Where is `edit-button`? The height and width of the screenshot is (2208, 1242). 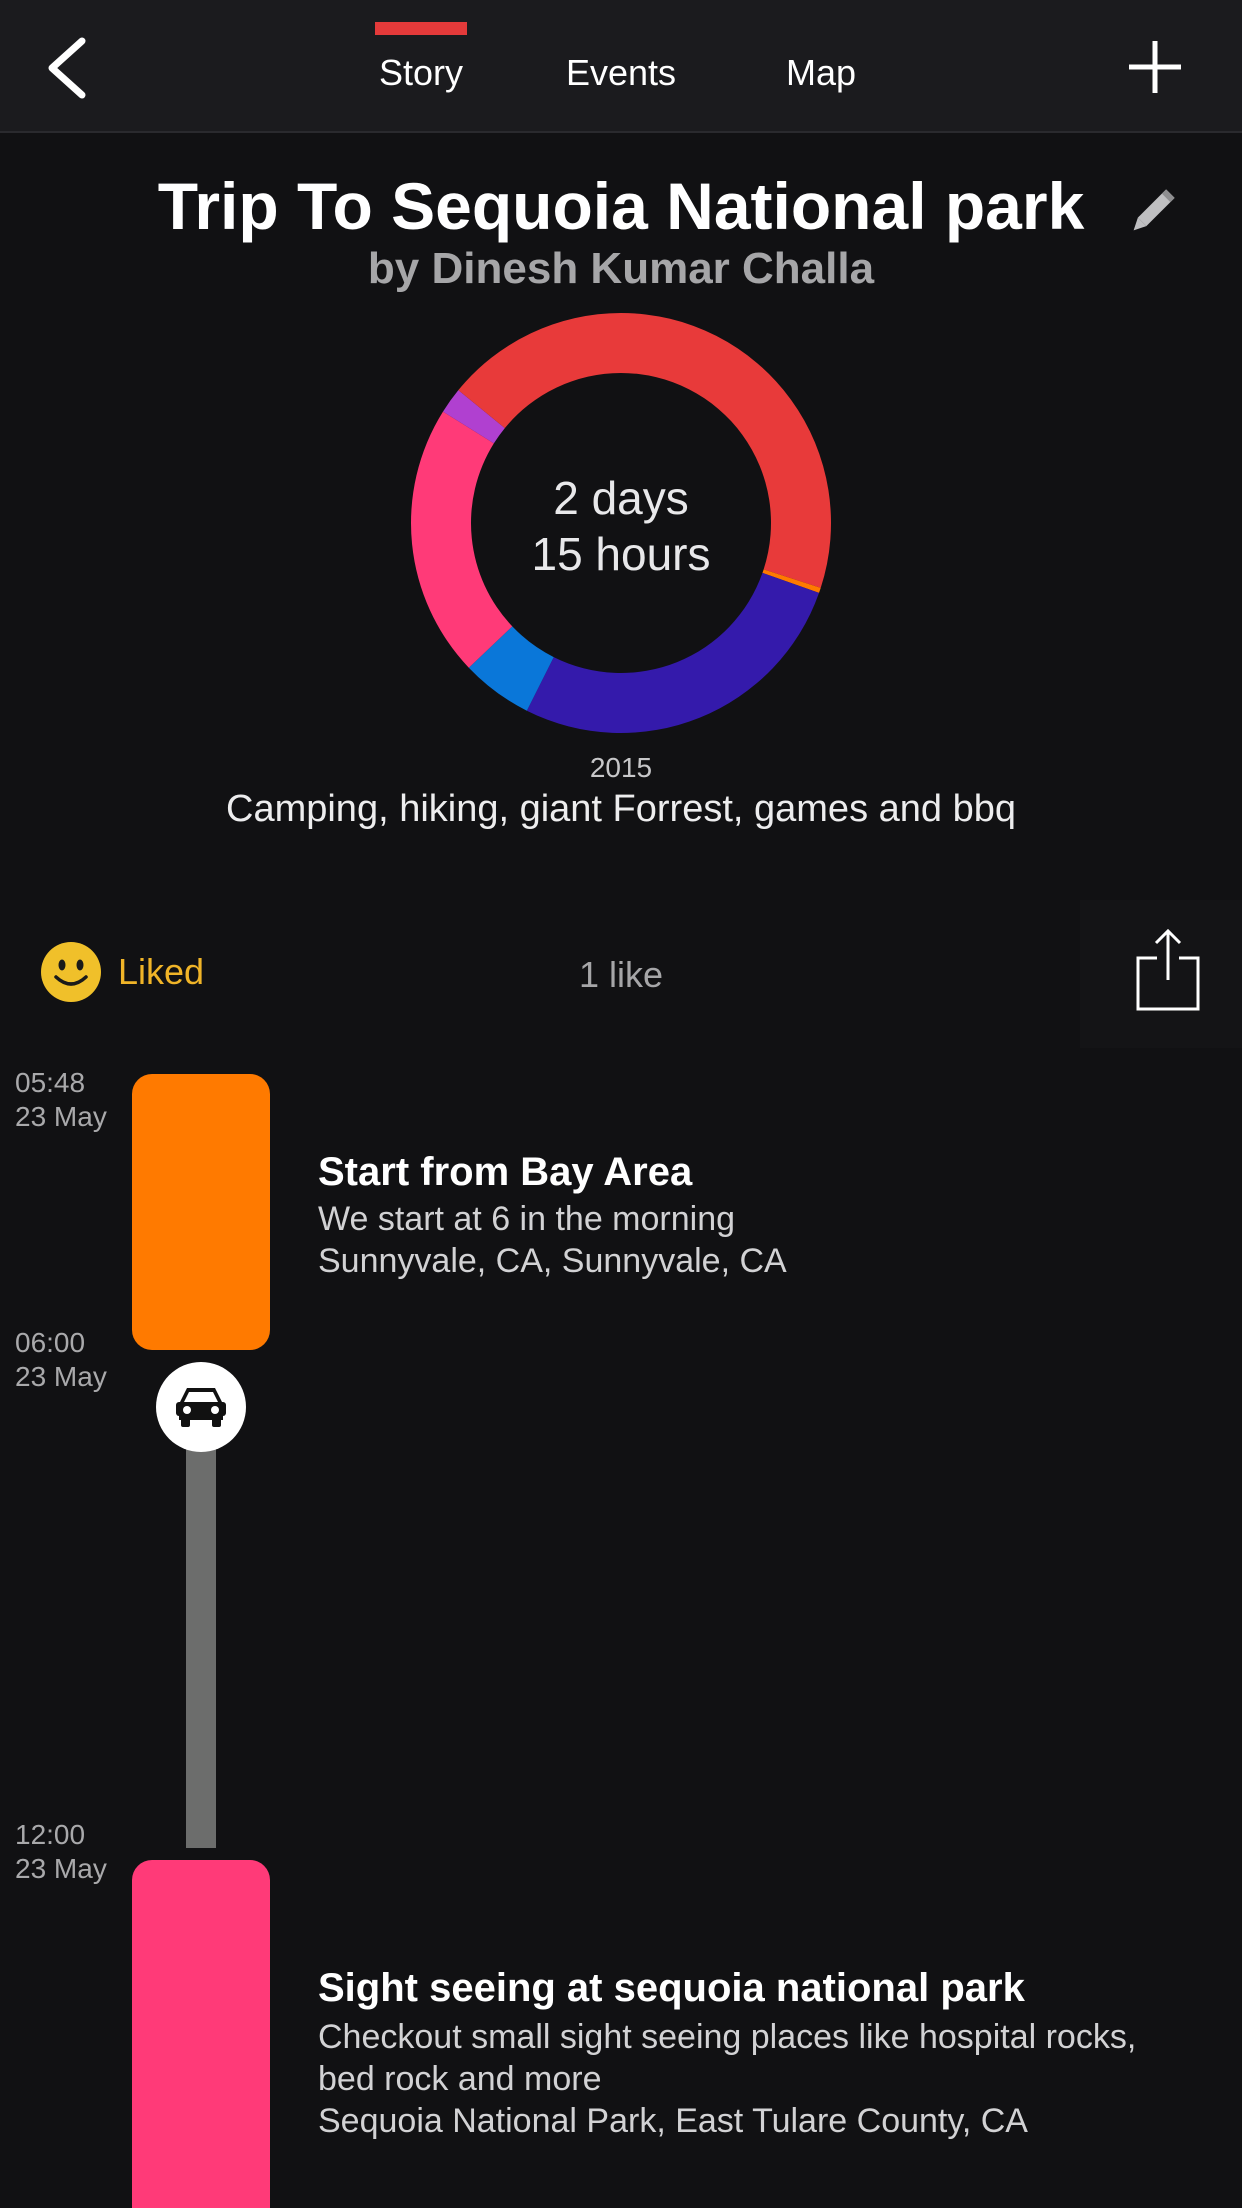
edit-button is located at coordinates (1152, 212).